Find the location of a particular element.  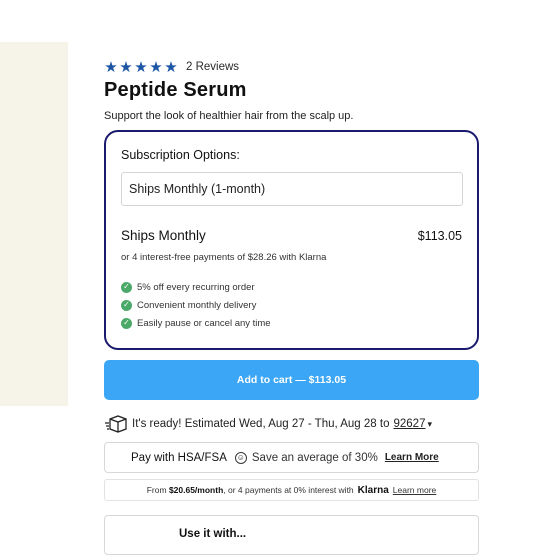

benefit-text: Easily pause or cancel any time is located at coordinates (204, 323).